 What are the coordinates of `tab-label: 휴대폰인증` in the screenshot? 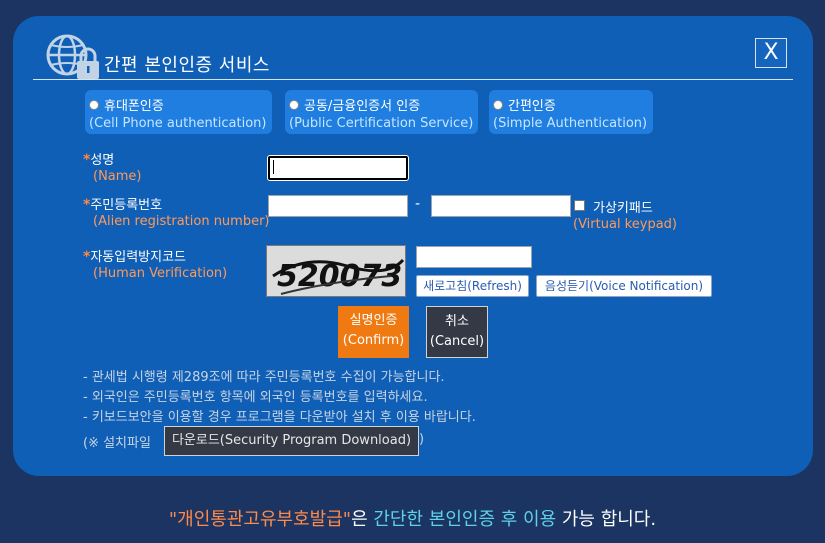 It's located at (134, 106).